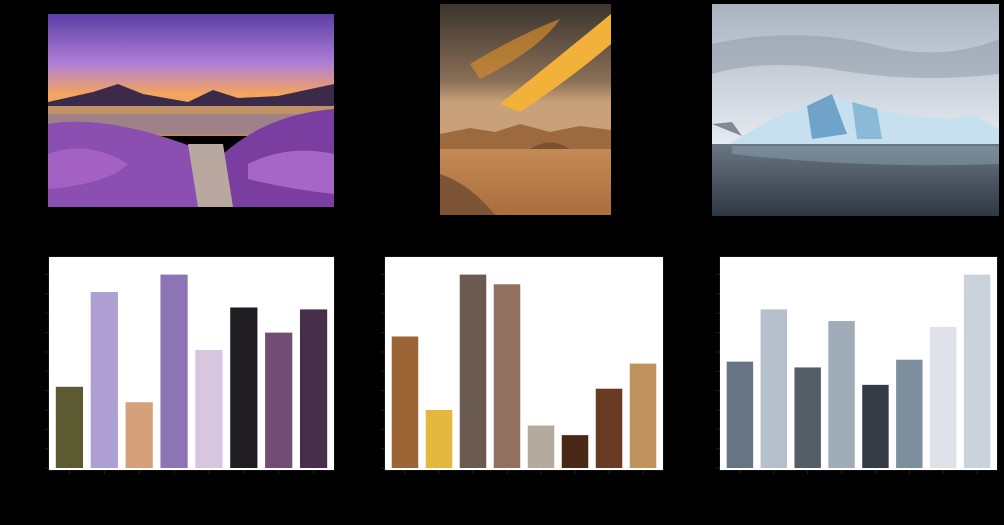 This screenshot has width=1004, height=525. I want to click on lavender-lake-image, so click(191, 110).